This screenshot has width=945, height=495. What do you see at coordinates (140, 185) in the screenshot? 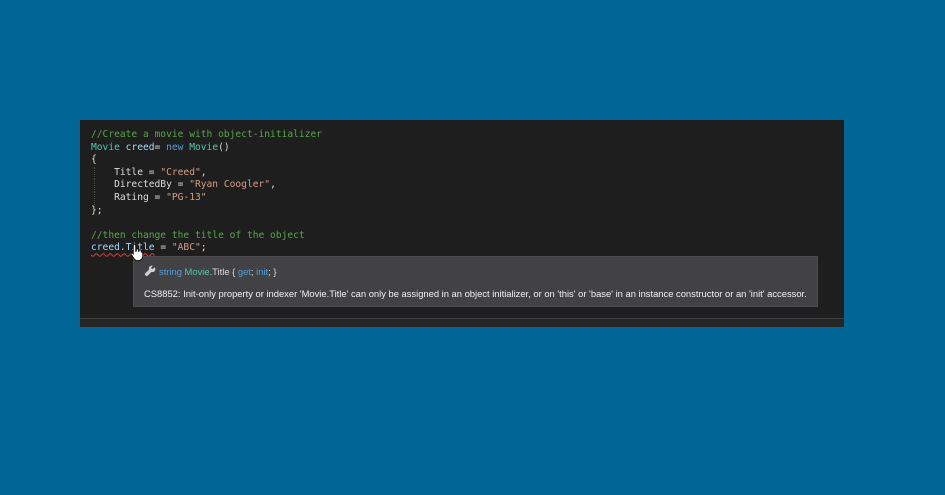
I see `code-token: DirectedBy =` at bounding box center [140, 185].